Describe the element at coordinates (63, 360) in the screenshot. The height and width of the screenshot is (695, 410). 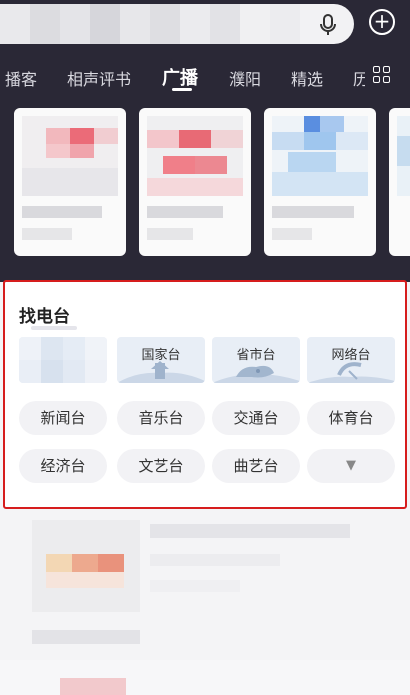
I see `local-radio-card` at that location.